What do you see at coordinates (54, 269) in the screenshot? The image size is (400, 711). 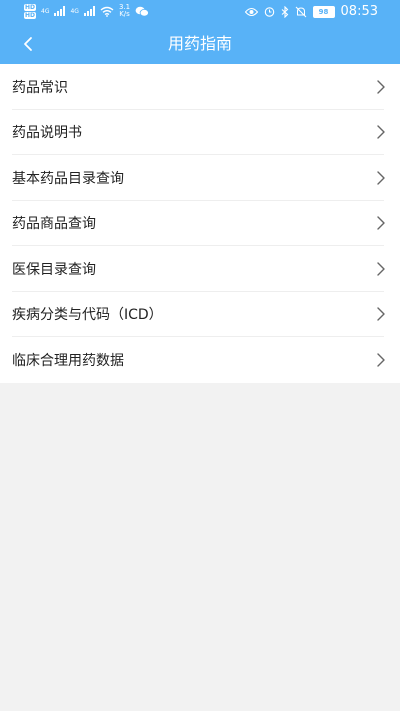 I see `menu-item-label: 医保目录查询` at bounding box center [54, 269].